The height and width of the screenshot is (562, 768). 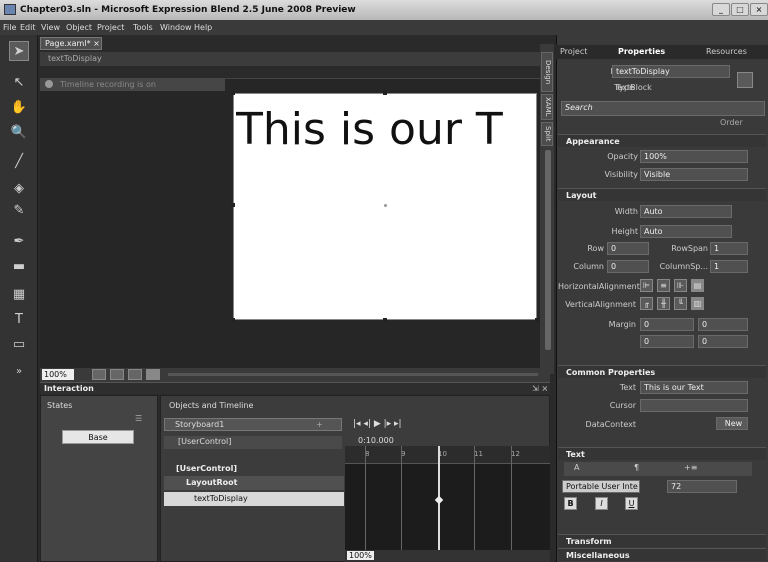 What do you see at coordinates (19, 83) in the screenshot?
I see `direct-selection-tool-icon: ↖` at bounding box center [19, 83].